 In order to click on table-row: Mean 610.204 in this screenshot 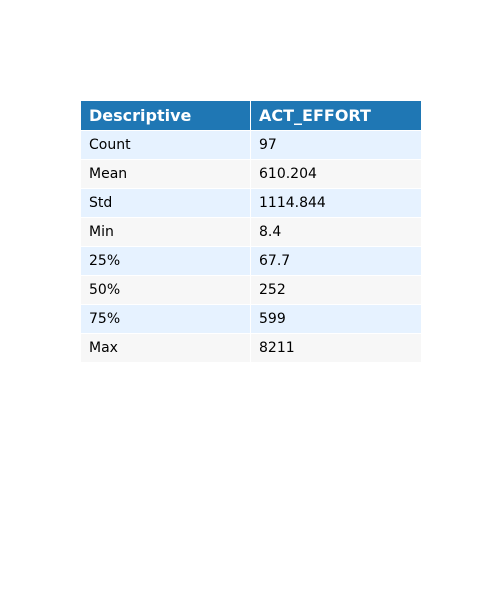, I will do `click(251, 174)`.